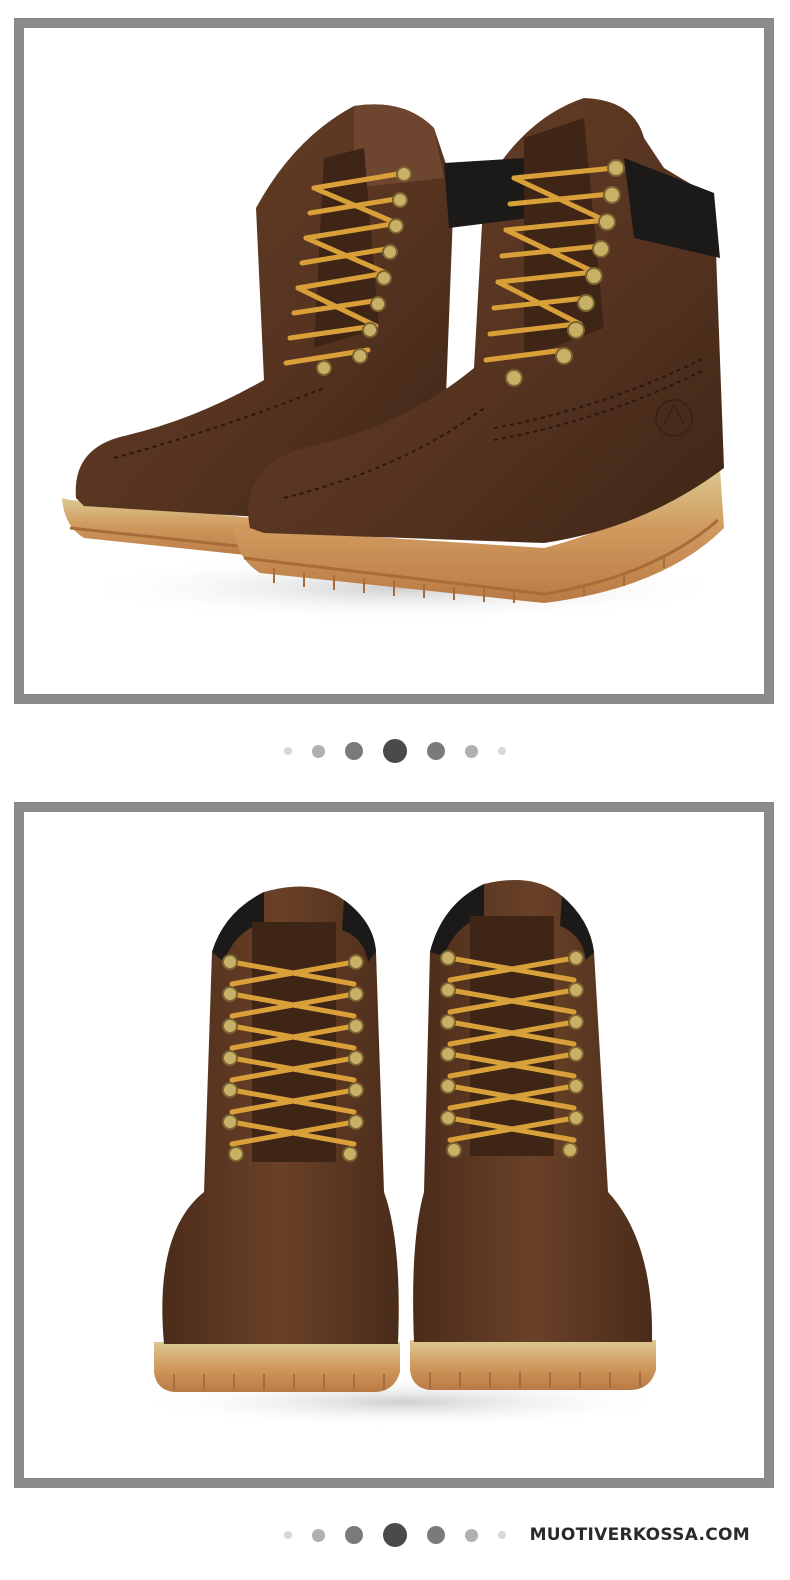 The height and width of the screenshot is (1580, 790). I want to click on site-watermark: MUOTIVERKOSSA.COM, so click(639, 1535).